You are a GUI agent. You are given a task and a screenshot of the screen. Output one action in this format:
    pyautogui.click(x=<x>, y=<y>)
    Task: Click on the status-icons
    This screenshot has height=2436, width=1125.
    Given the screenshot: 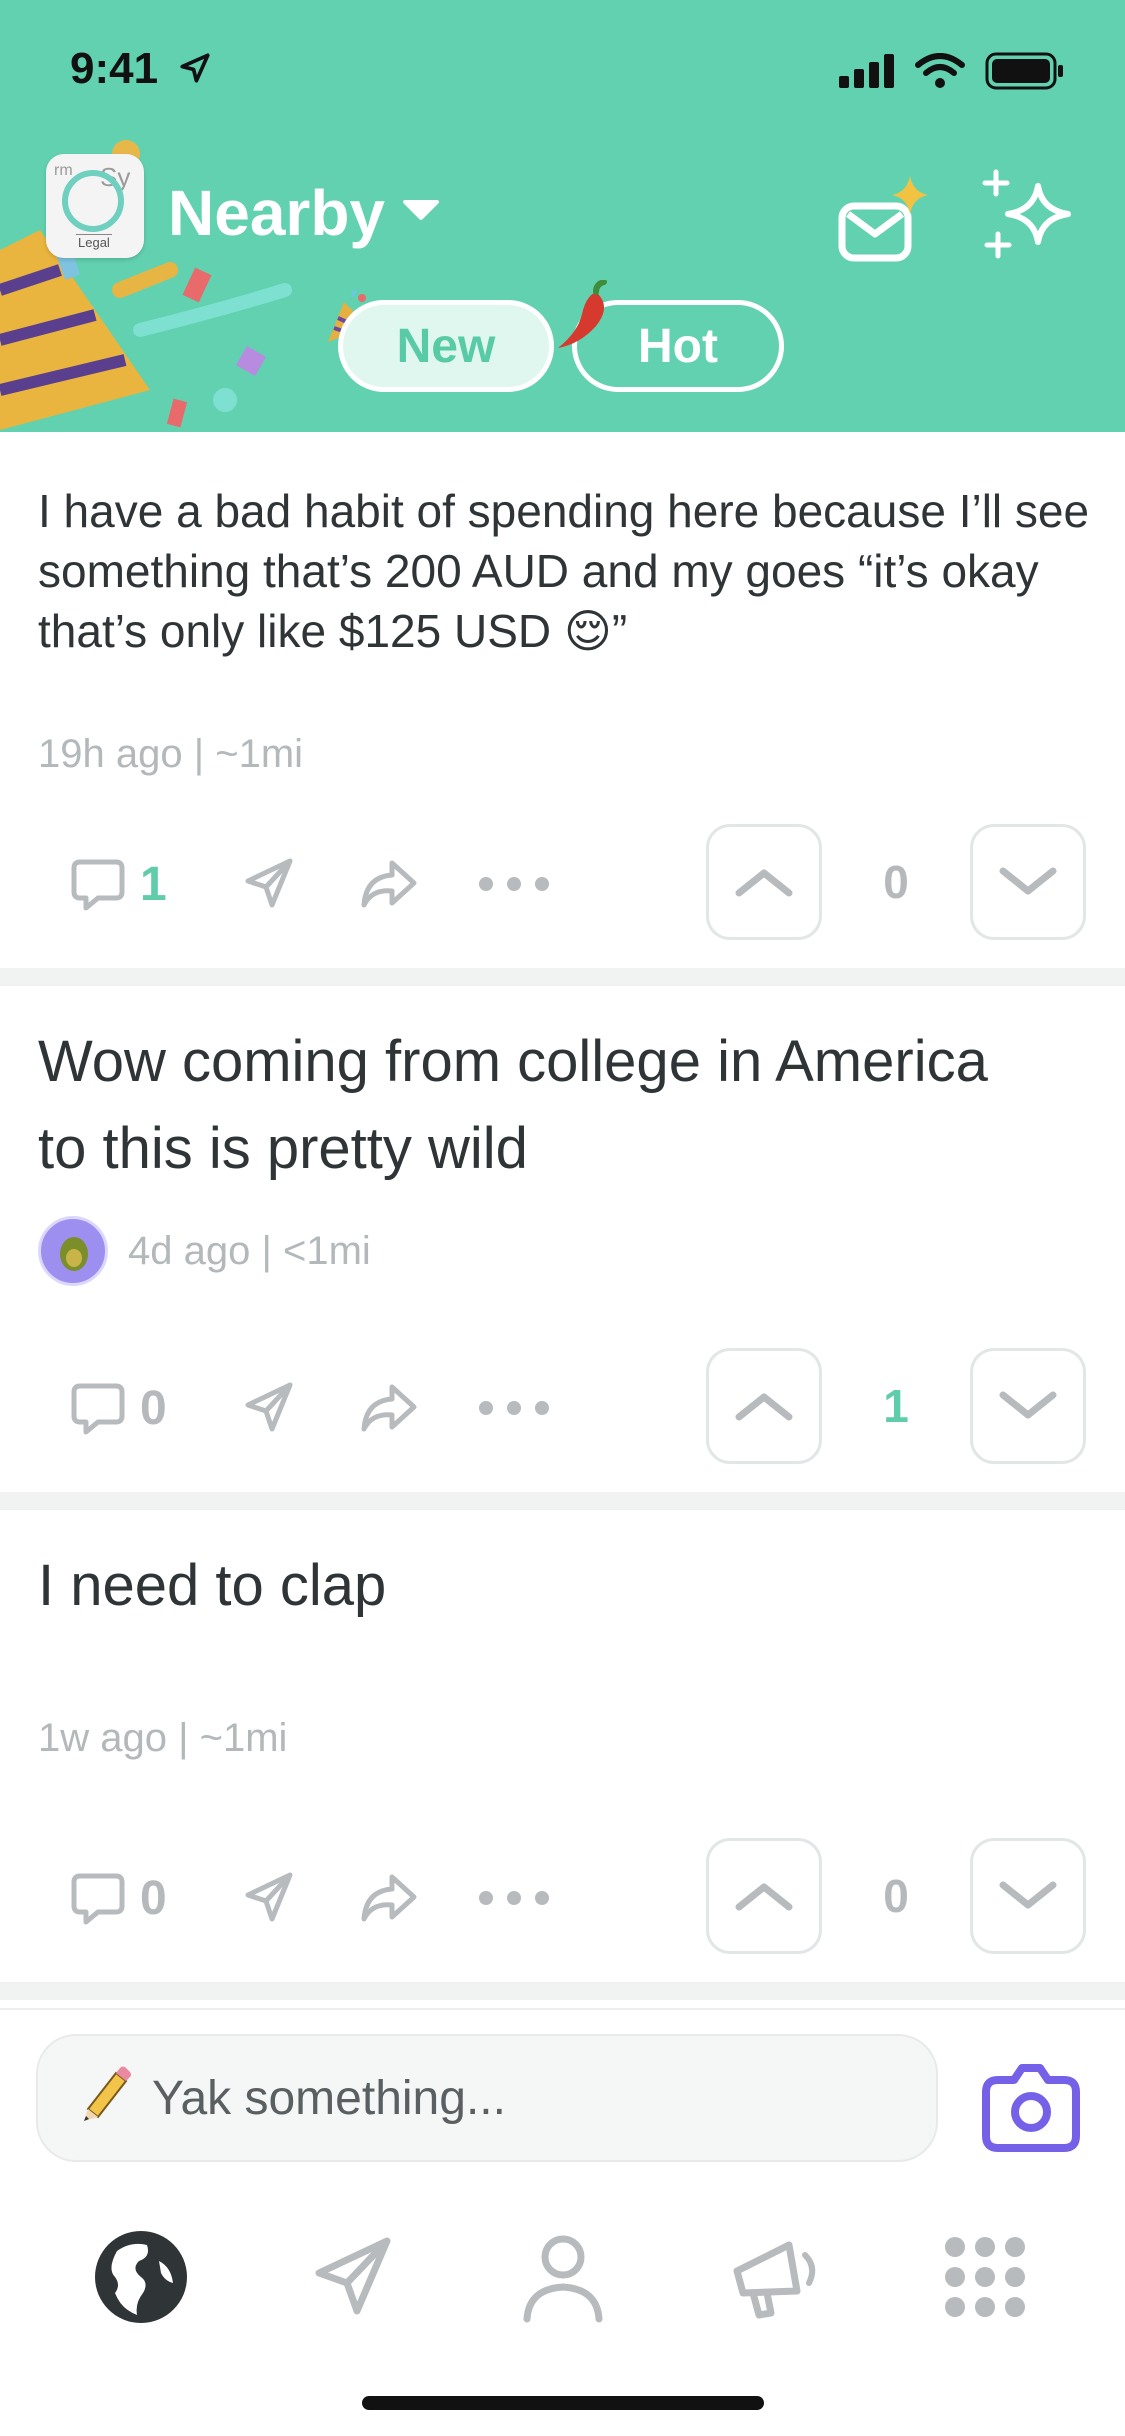 What is the action you would take?
    pyautogui.click(x=952, y=71)
    